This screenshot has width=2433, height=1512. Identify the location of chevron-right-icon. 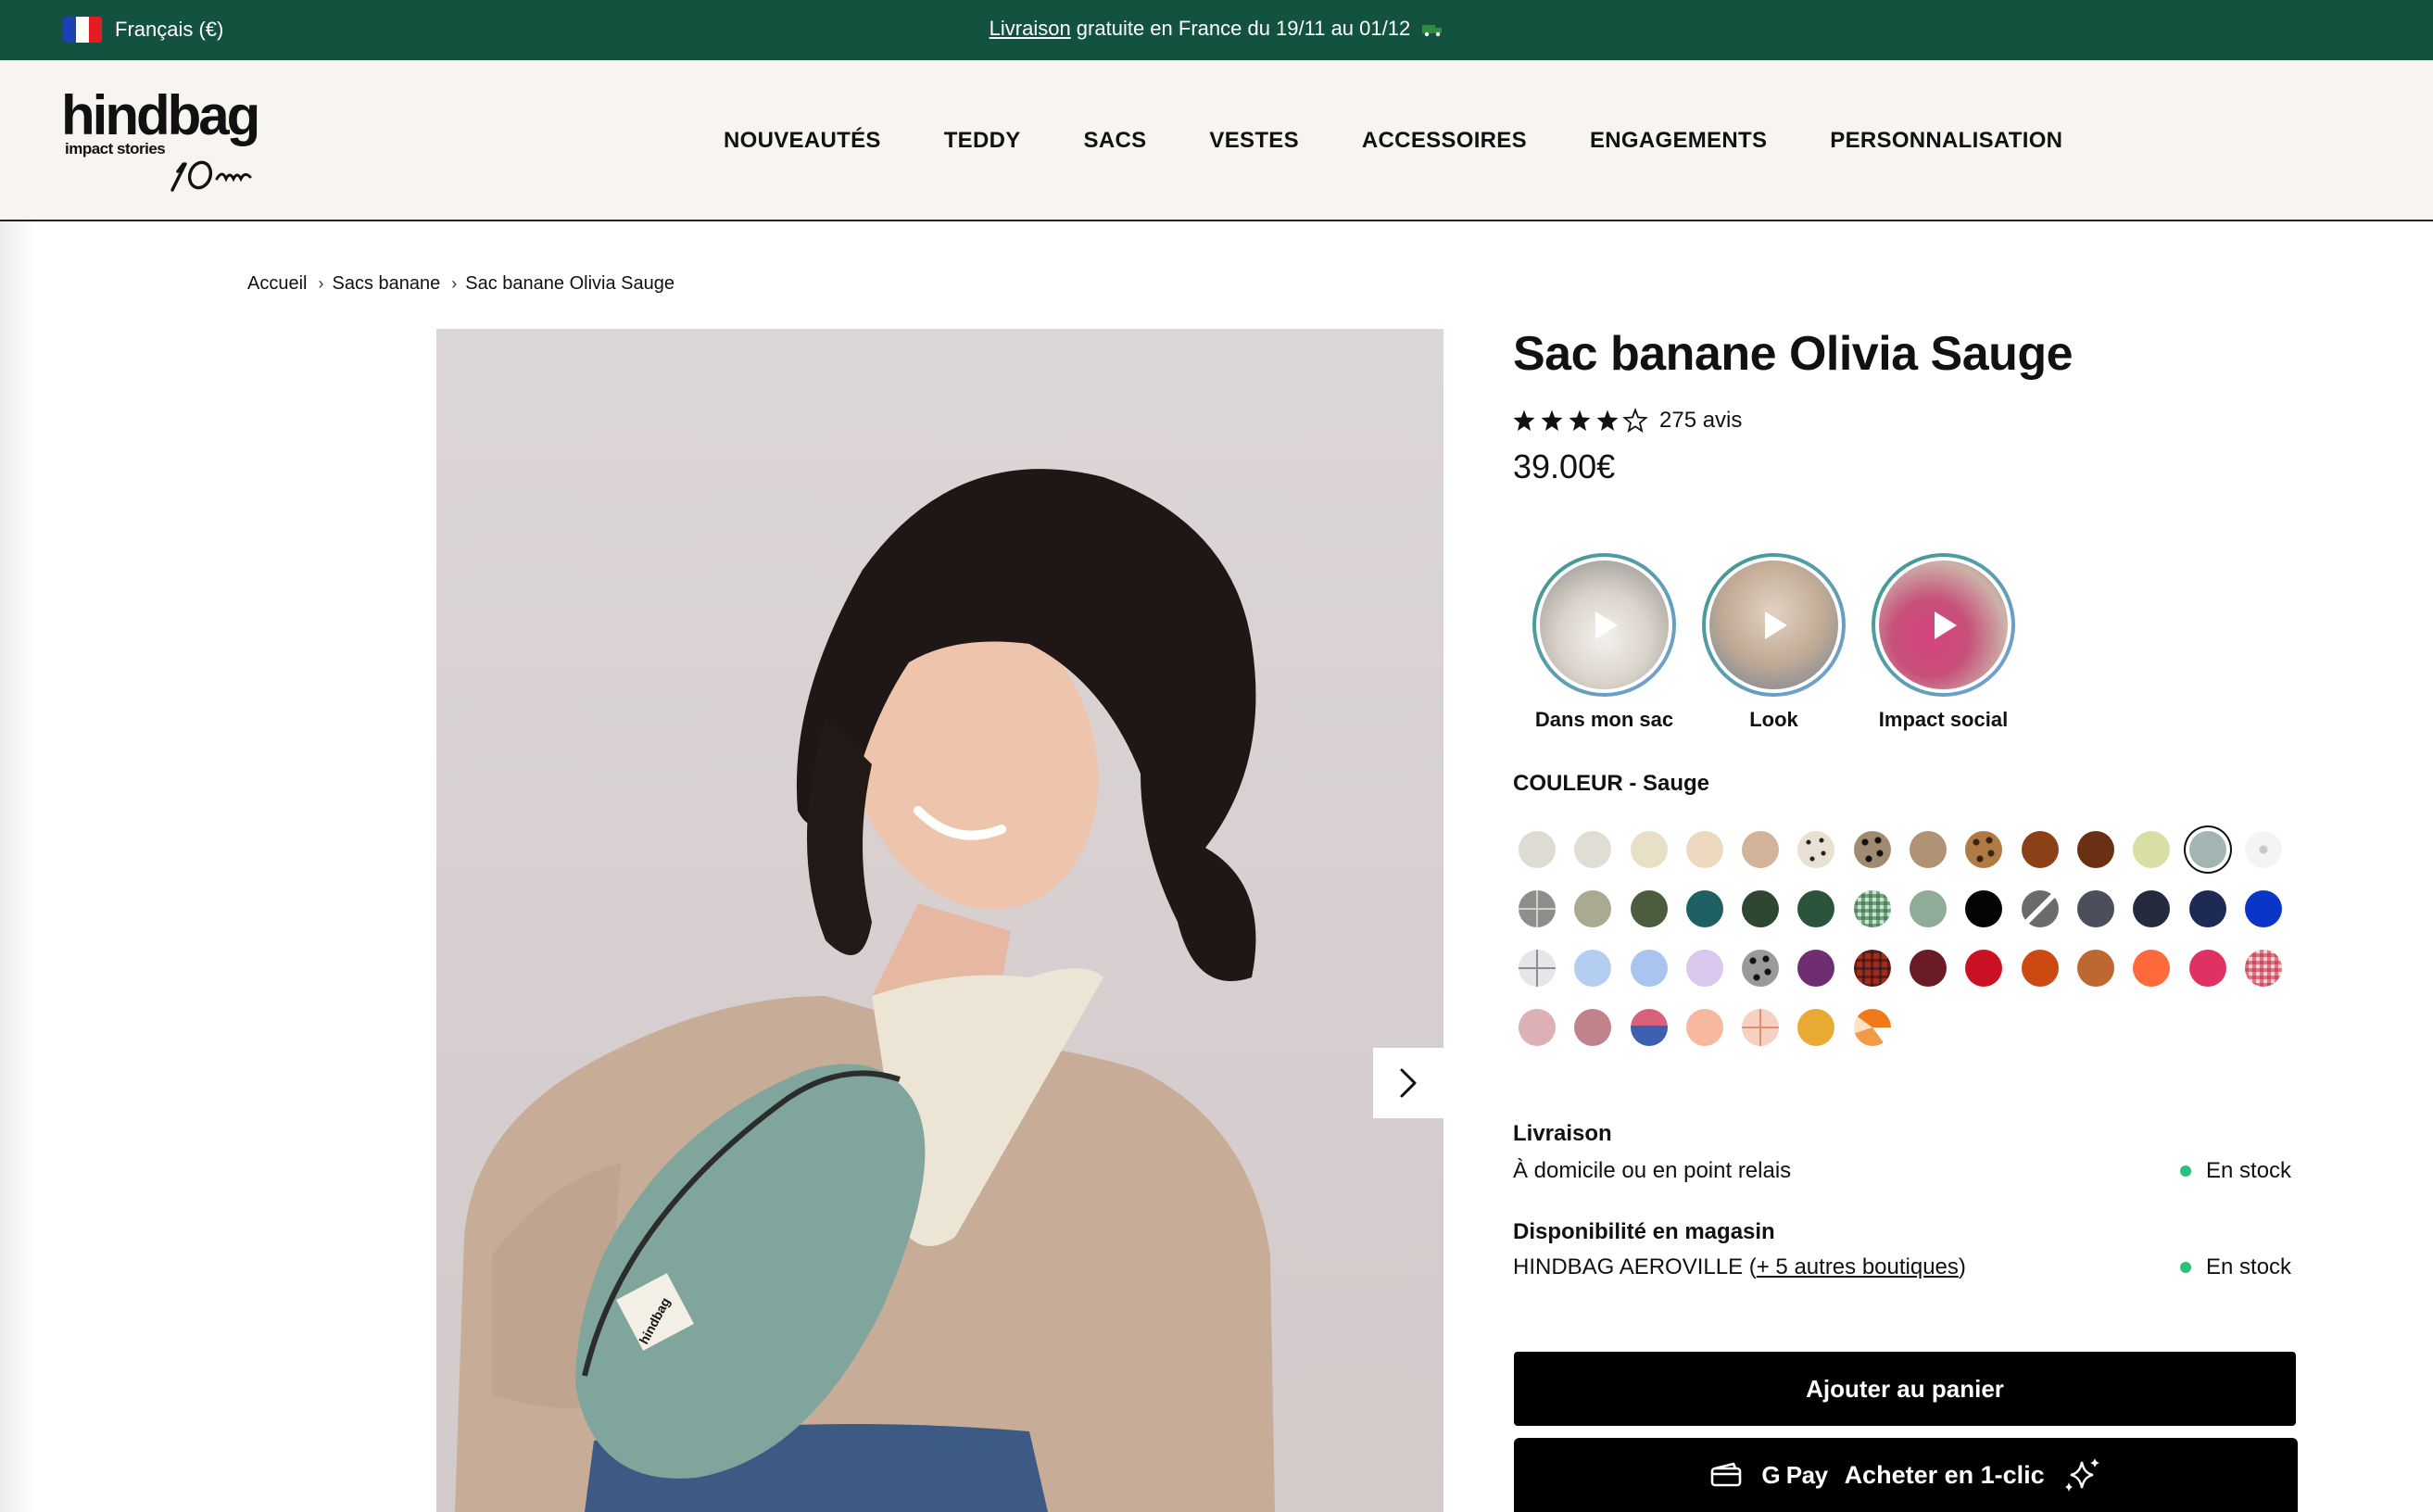
(1408, 1083).